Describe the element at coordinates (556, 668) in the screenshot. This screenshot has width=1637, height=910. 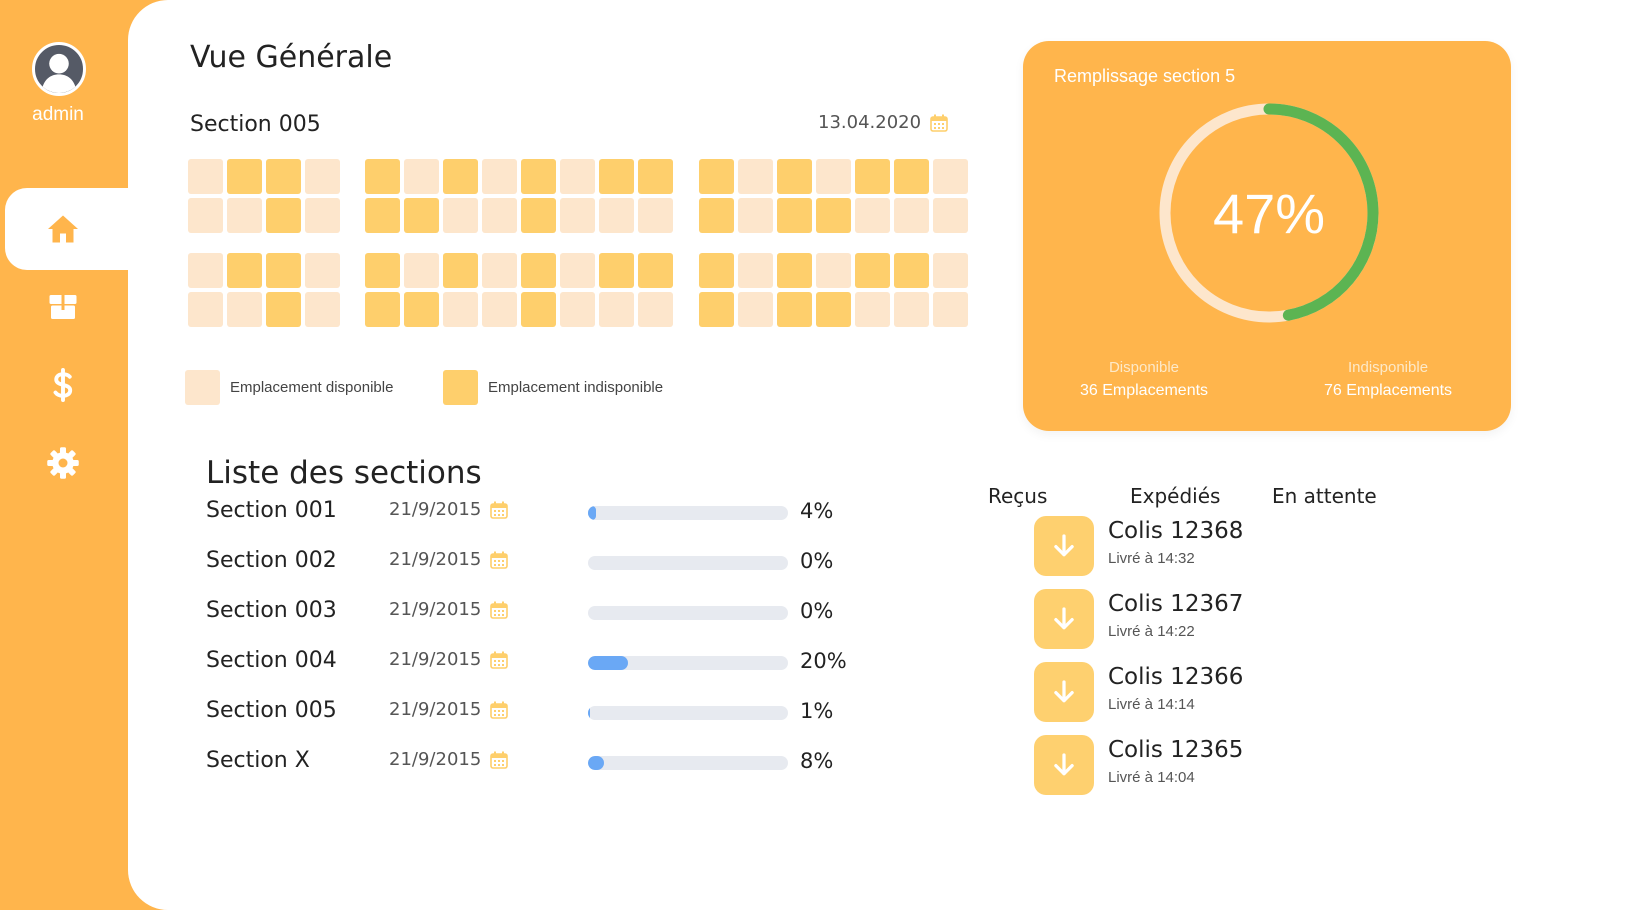
I see `section-row: Section 004 21/9/2015 20%` at that location.